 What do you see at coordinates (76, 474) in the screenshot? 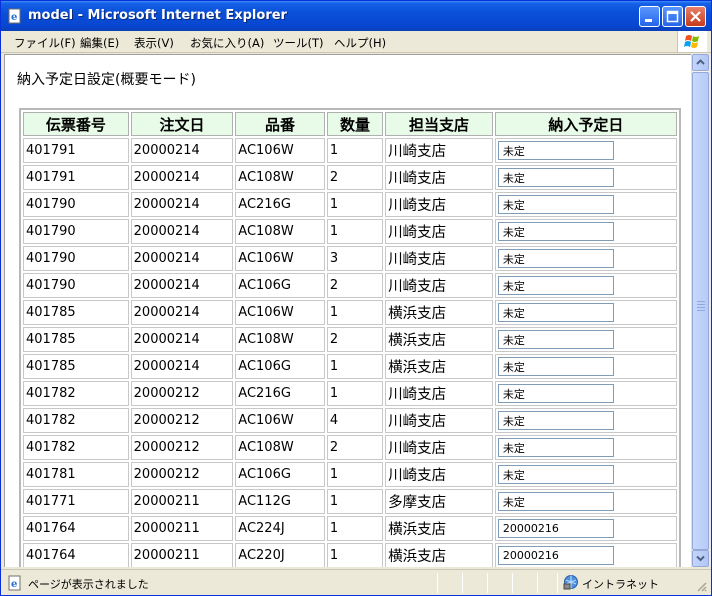
I see `cell-slip-number: 401781` at bounding box center [76, 474].